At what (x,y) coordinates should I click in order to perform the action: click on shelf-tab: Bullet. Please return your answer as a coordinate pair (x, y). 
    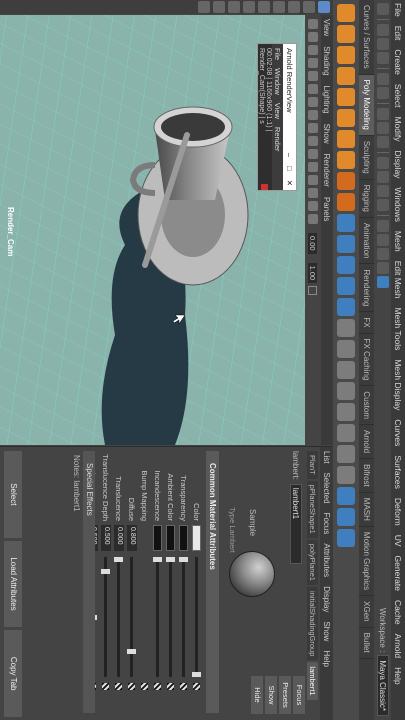
    Looking at the image, I should click on (366, 643).